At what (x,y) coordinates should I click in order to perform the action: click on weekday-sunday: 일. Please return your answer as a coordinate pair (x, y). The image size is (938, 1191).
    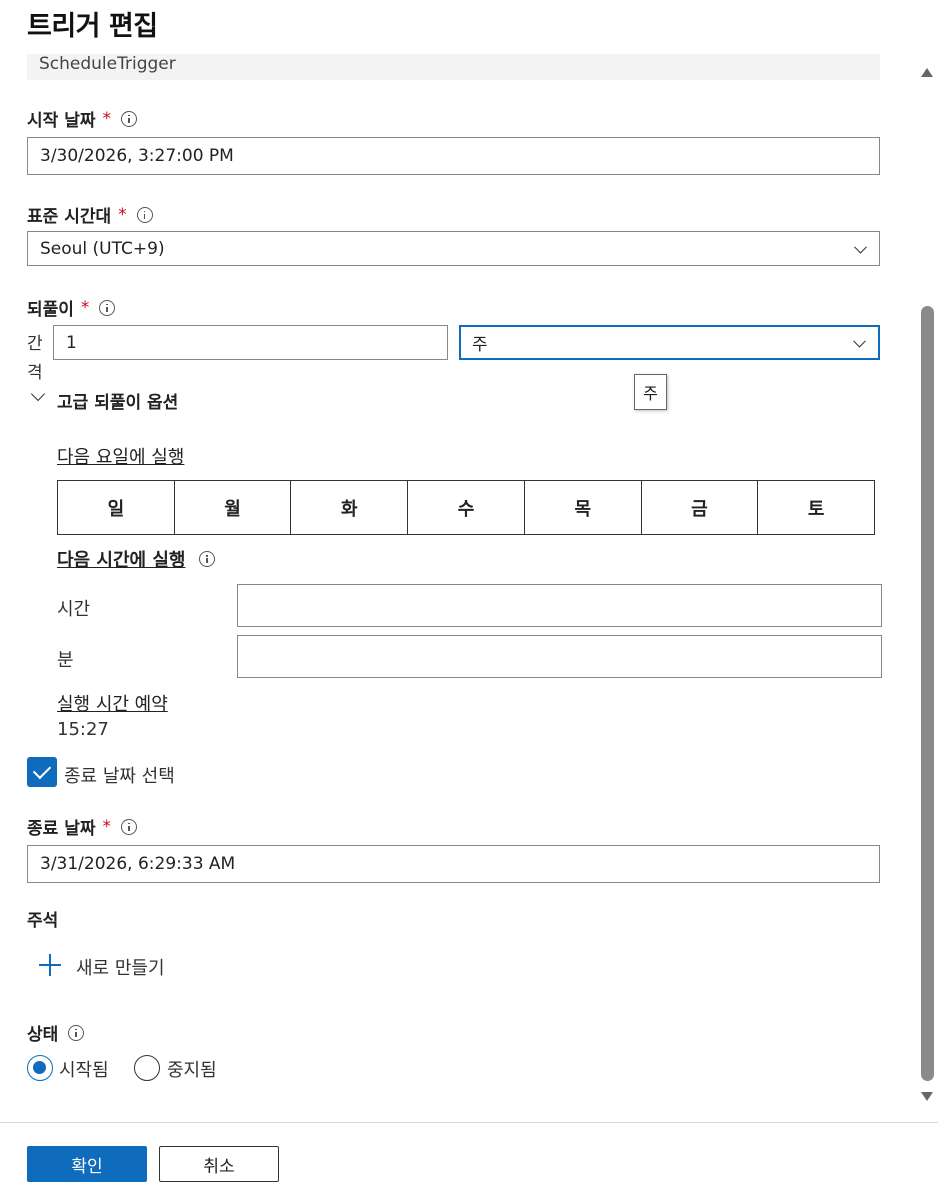
    Looking at the image, I should click on (116, 507).